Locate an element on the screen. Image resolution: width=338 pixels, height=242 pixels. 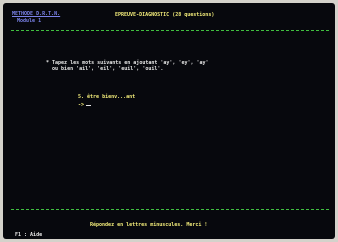
program-name: METHODE D.R.T.N. is located at coordinates (36, 14).